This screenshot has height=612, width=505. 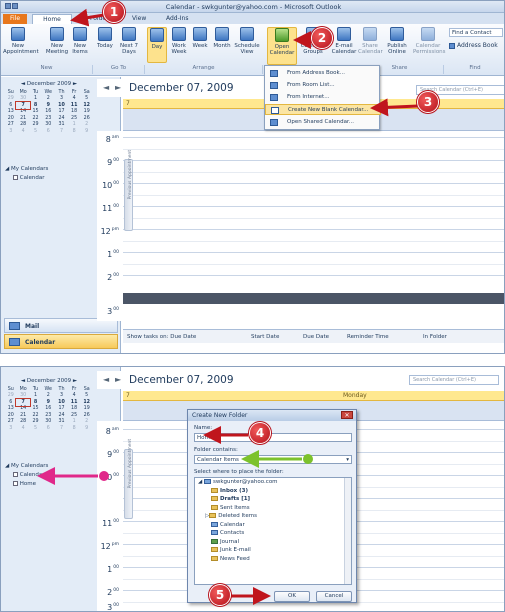 I want to click on tree-home-item: Home, so click(x=26, y=484).